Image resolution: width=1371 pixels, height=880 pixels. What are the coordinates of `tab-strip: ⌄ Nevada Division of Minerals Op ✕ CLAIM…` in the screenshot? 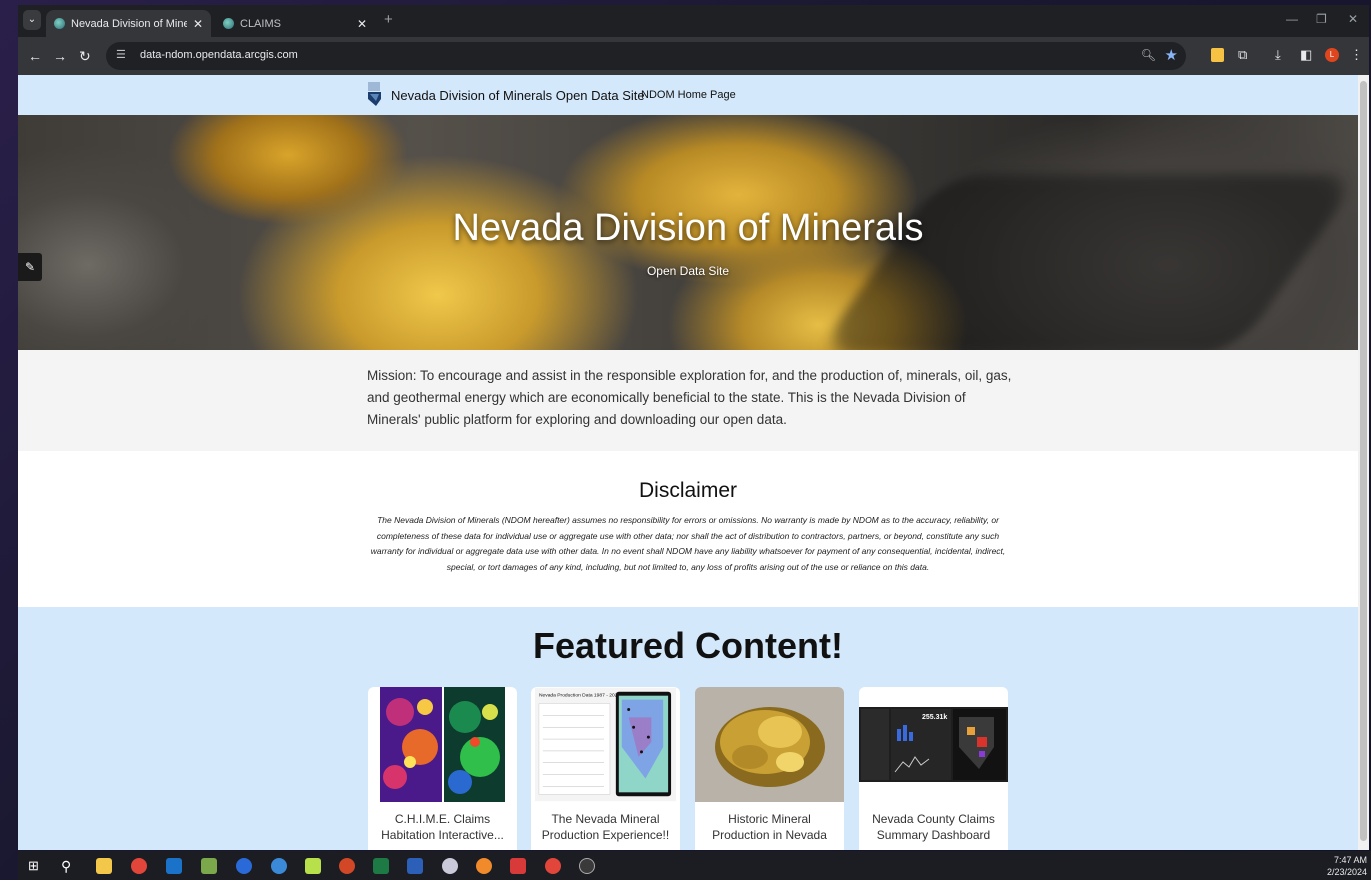 It's located at (693, 21).